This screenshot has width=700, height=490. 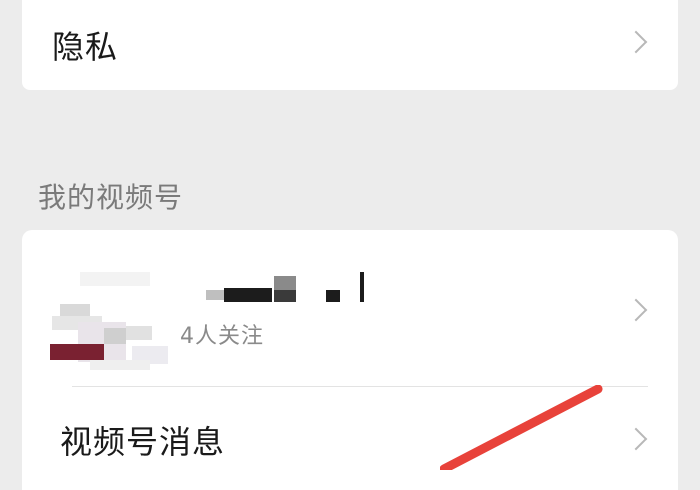 What do you see at coordinates (143, 442) in the screenshot?
I see `channel-messages-label: 视频号消息` at bounding box center [143, 442].